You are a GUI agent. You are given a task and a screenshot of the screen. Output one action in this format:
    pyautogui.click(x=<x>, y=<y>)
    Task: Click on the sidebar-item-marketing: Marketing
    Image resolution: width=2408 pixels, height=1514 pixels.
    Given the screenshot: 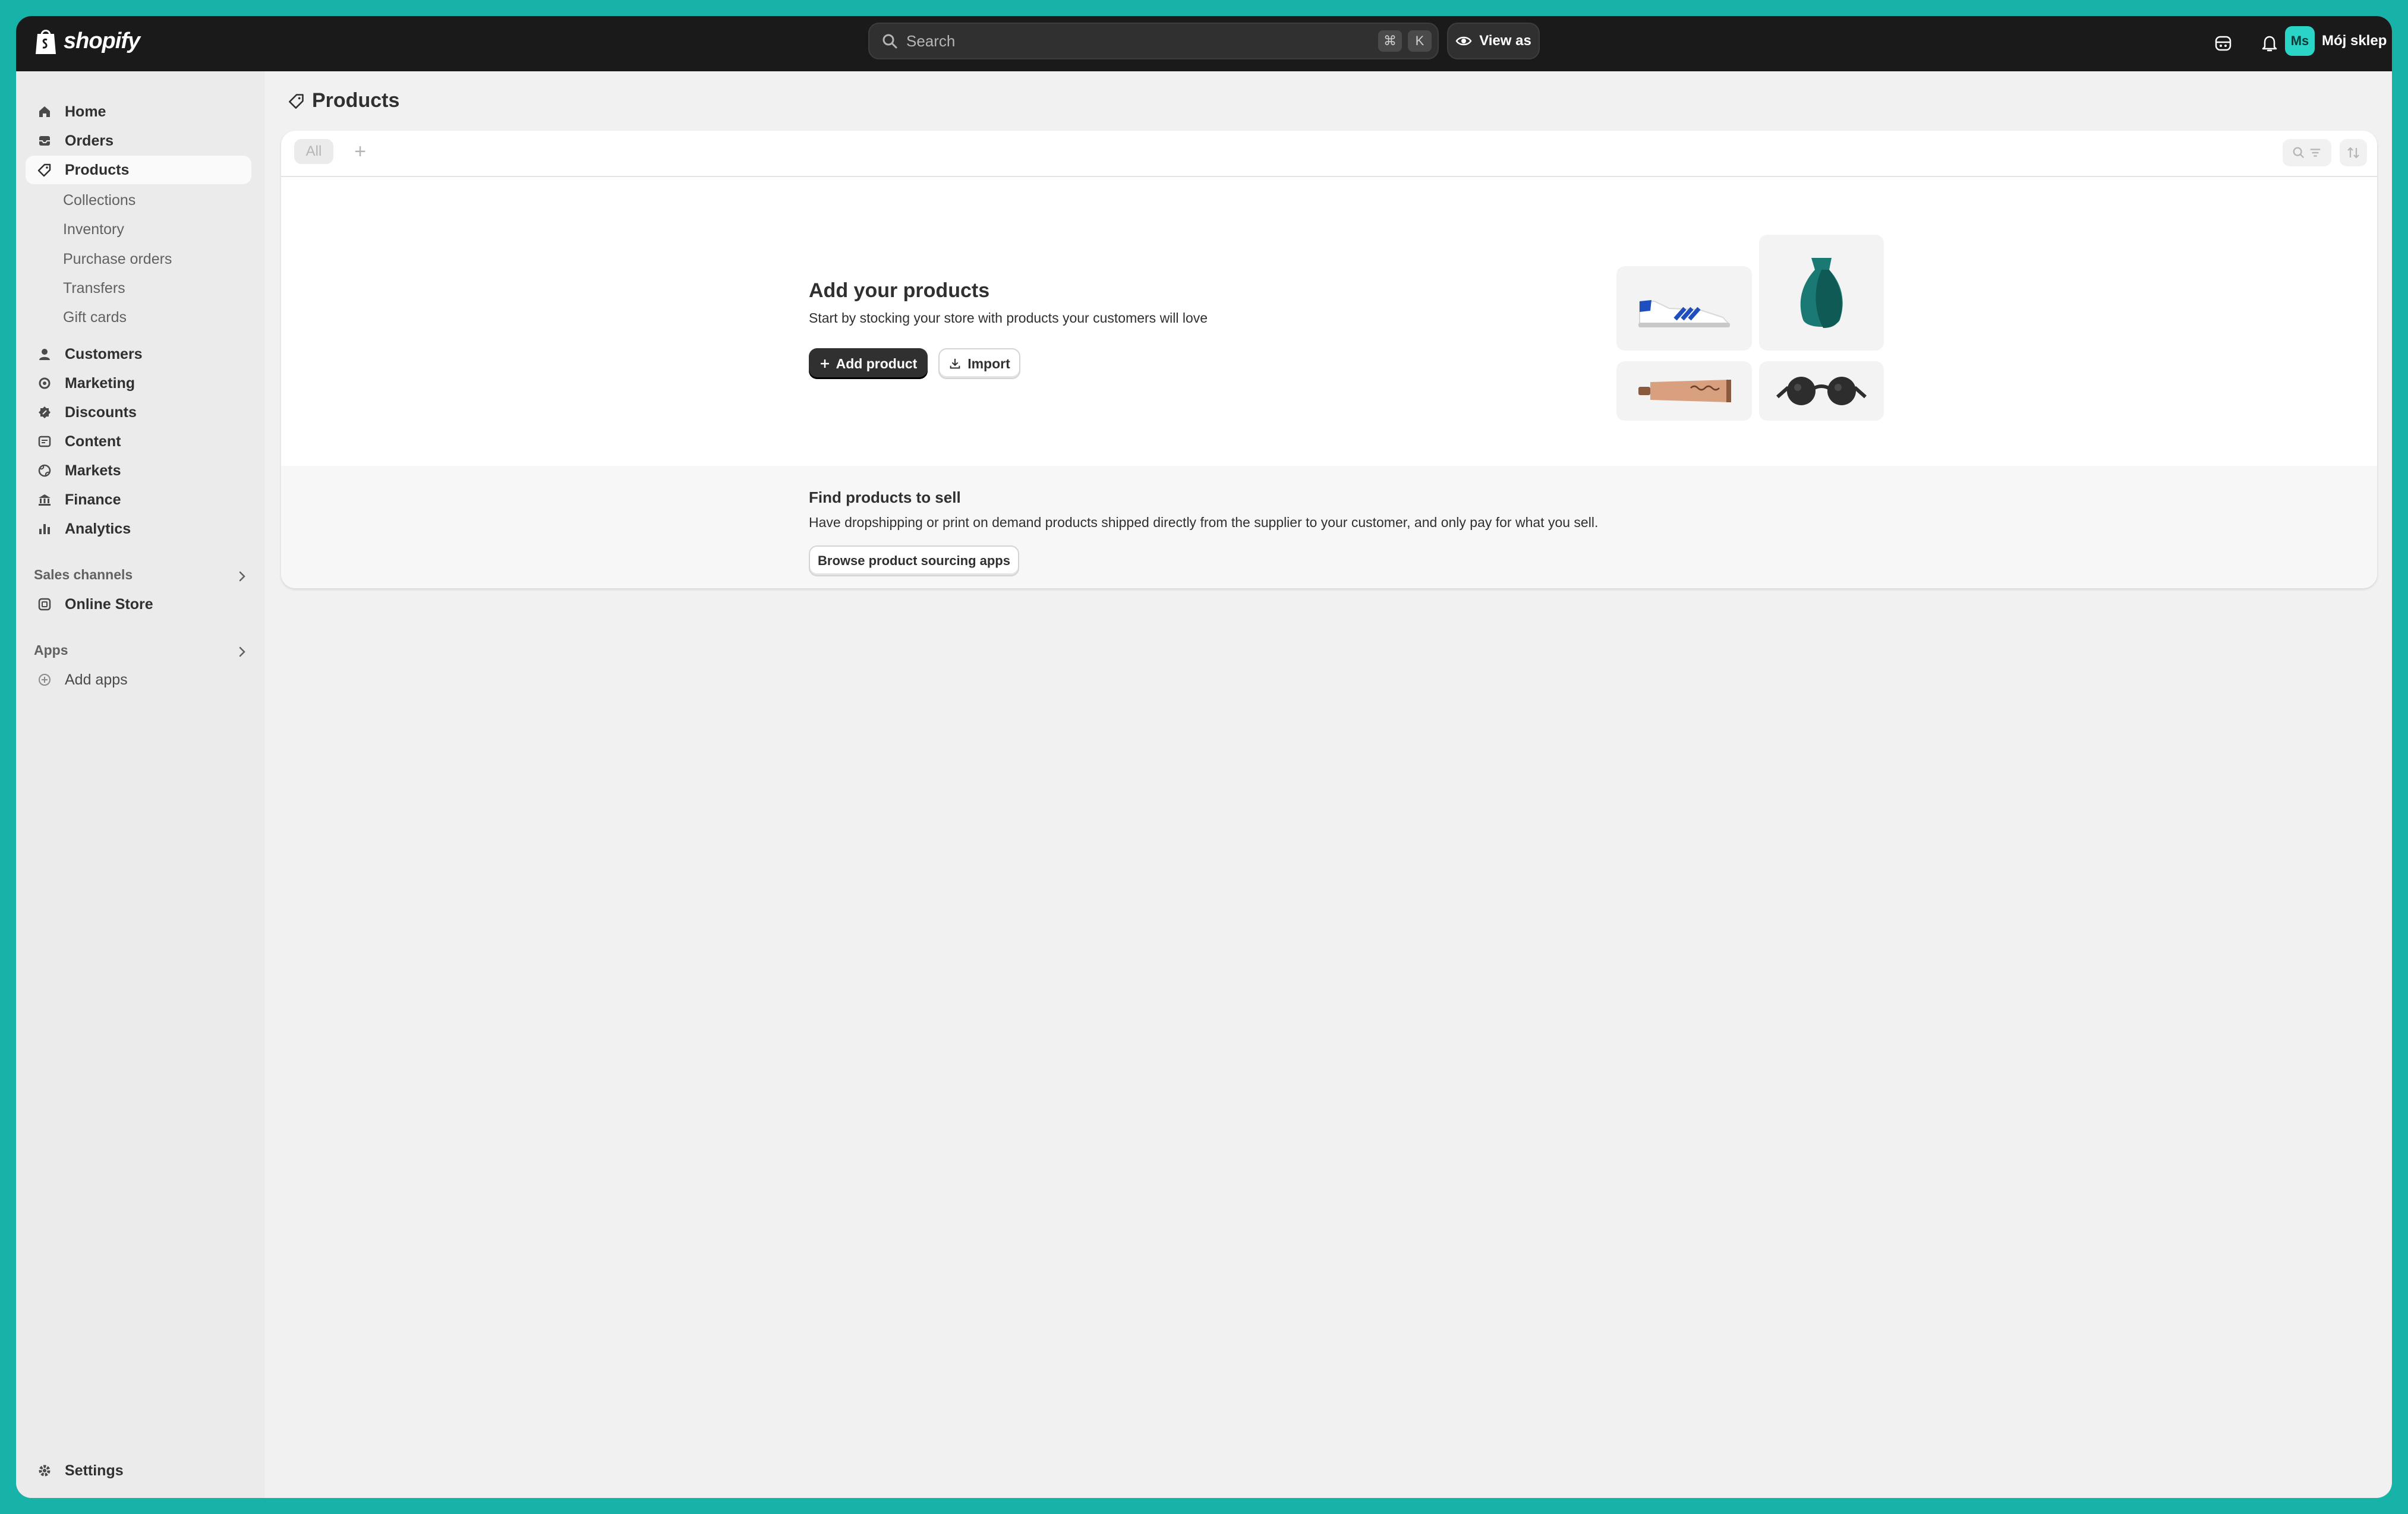 What is the action you would take?
    pyautogui.click(x=138, y=383)
    